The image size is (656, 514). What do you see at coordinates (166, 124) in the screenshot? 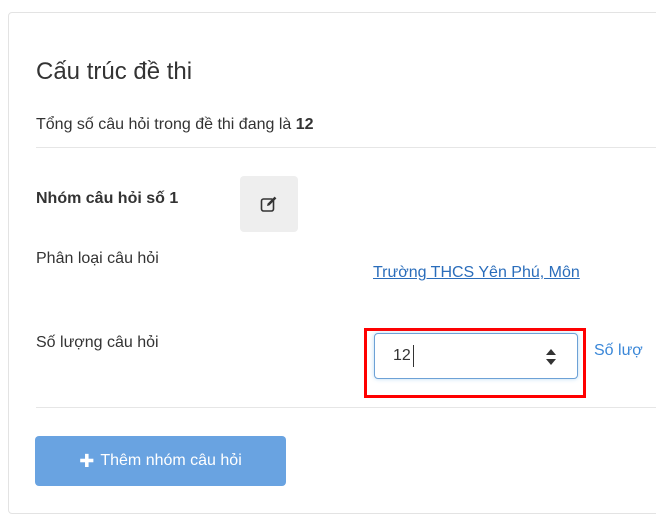
I see `summary-text: Tổng số câu hỏi trong đề thi đang là` at bounding box center [166, 124].